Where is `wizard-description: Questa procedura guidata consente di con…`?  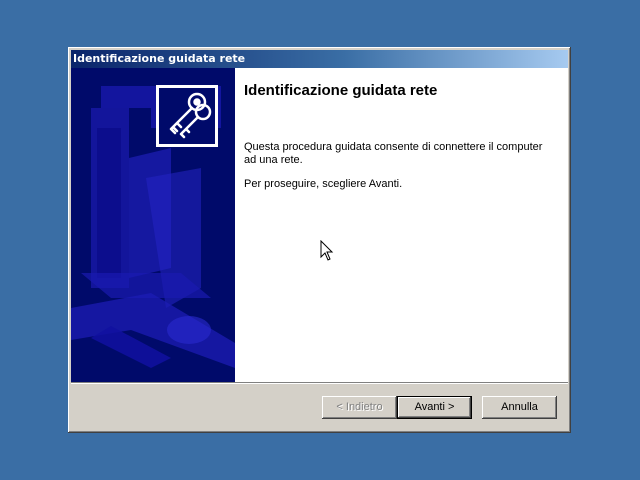
wizard-description: Questa procedura guidata consente di con… is located at coordinates (393, 153).